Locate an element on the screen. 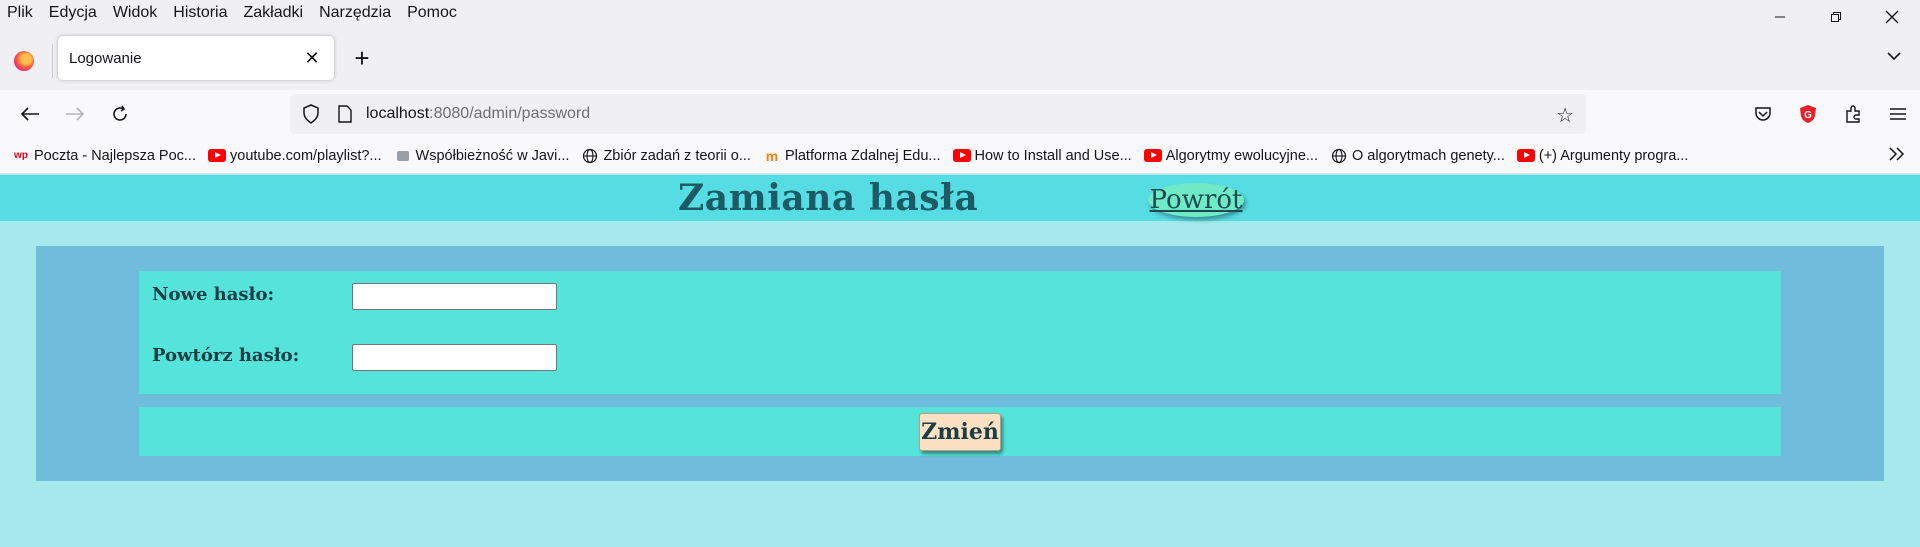 The width and height of the screenshot is (1920, 547). url-host: localhost is located at coordinates (398, 113).